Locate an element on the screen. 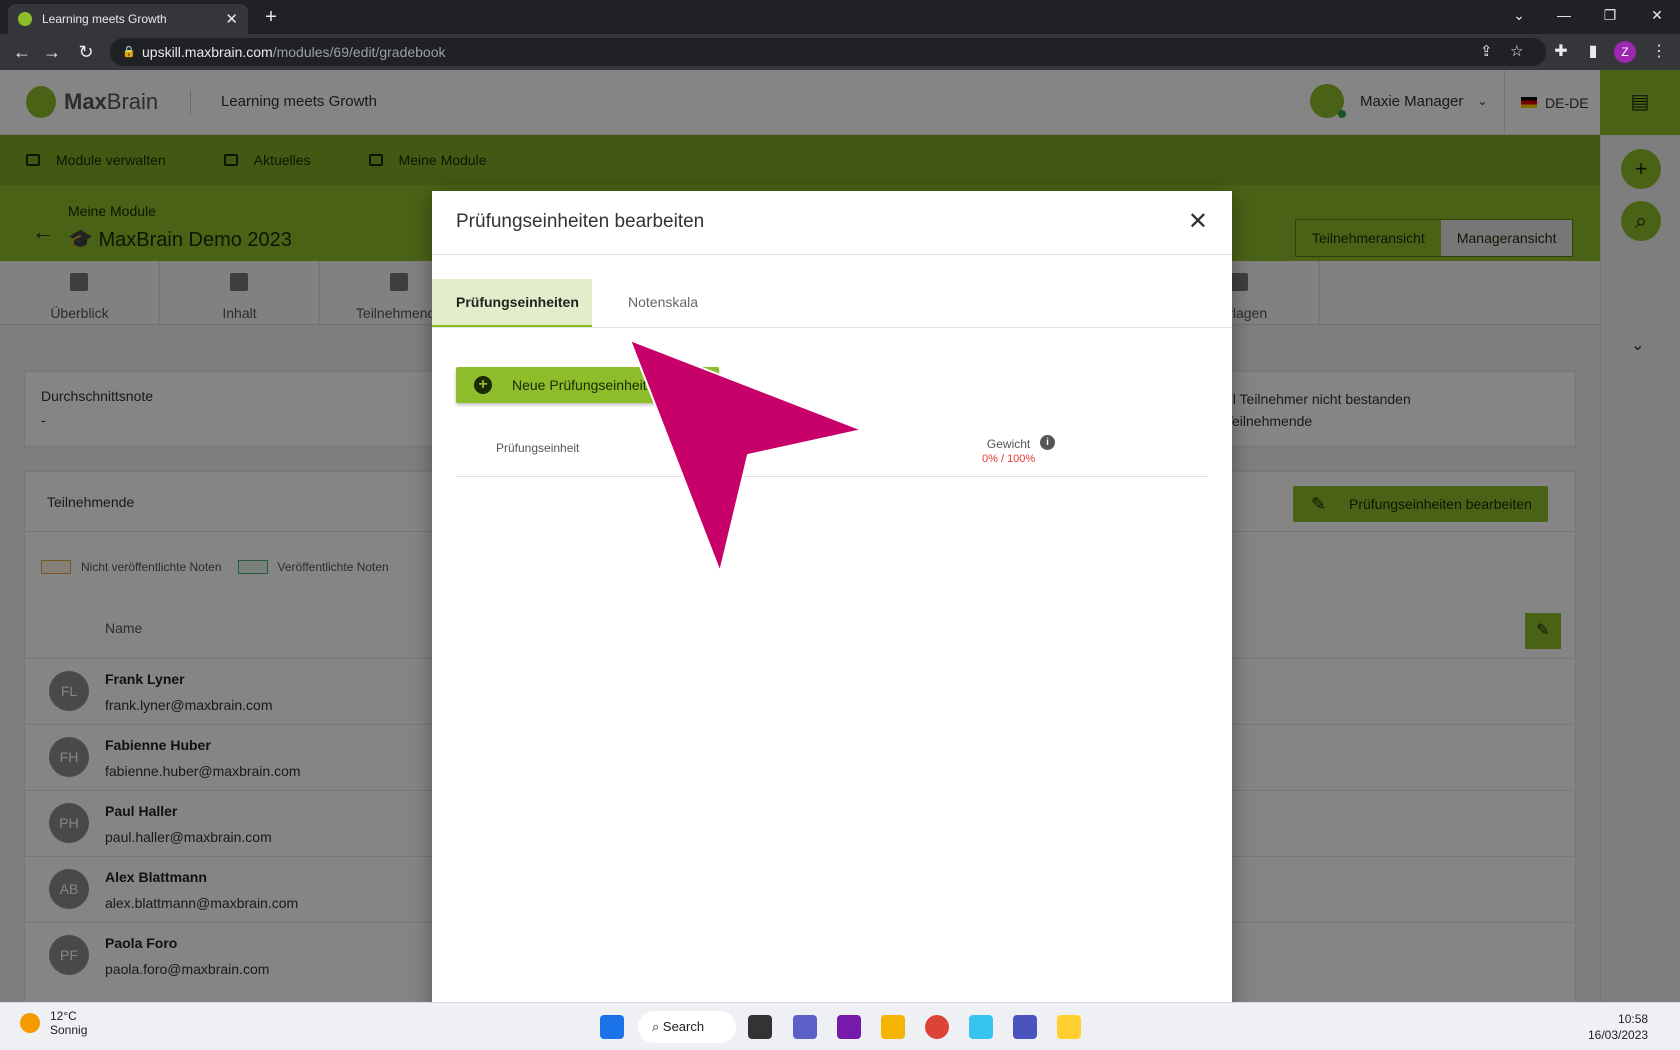 The width and height of the screenshot is (1680, 1050). time: 10:58 is located at coordinates (1633, 1019).